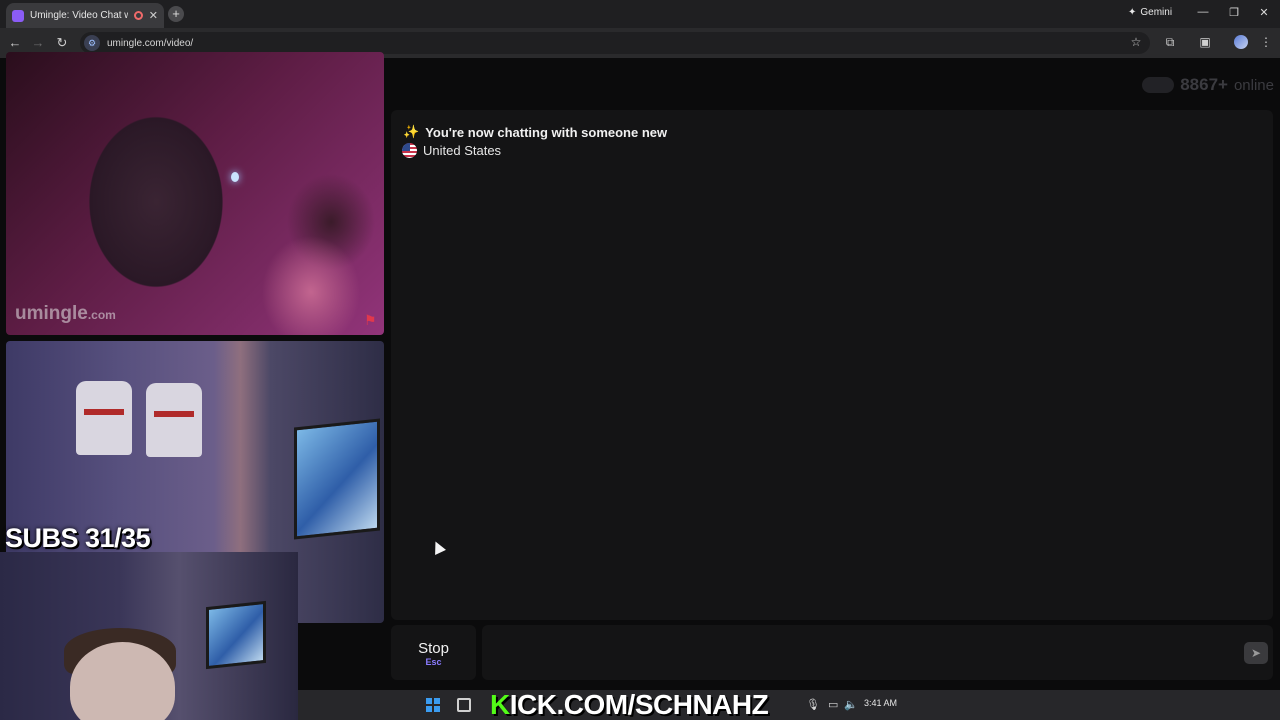  I want to click on message-input, so click(877, 652).